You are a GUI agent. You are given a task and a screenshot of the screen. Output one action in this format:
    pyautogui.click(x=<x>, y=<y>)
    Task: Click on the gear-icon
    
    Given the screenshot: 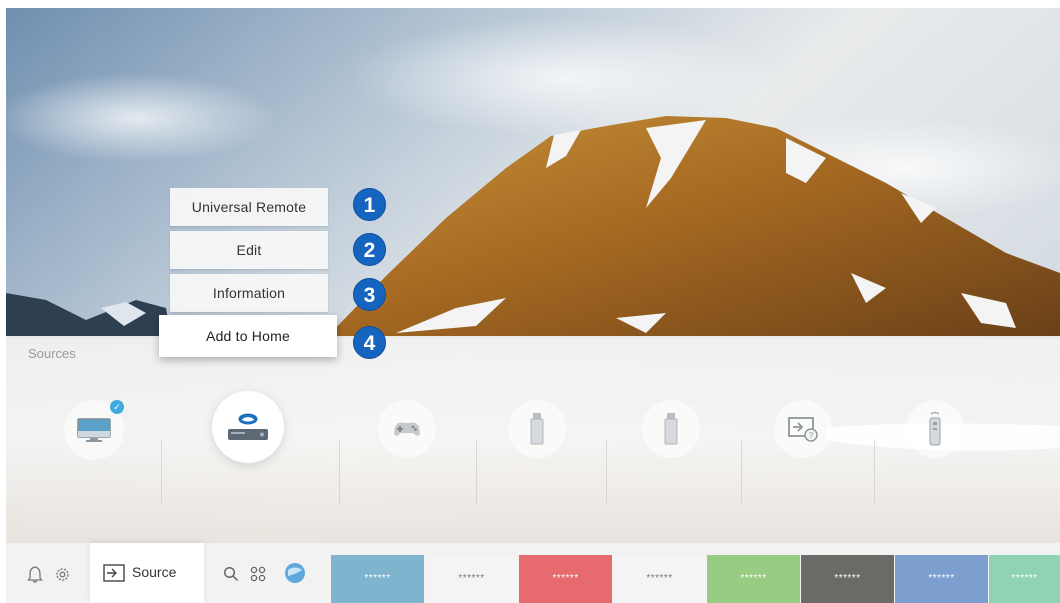 What is the action you would take?
    pyautogui.click(x=62, y=574)
    